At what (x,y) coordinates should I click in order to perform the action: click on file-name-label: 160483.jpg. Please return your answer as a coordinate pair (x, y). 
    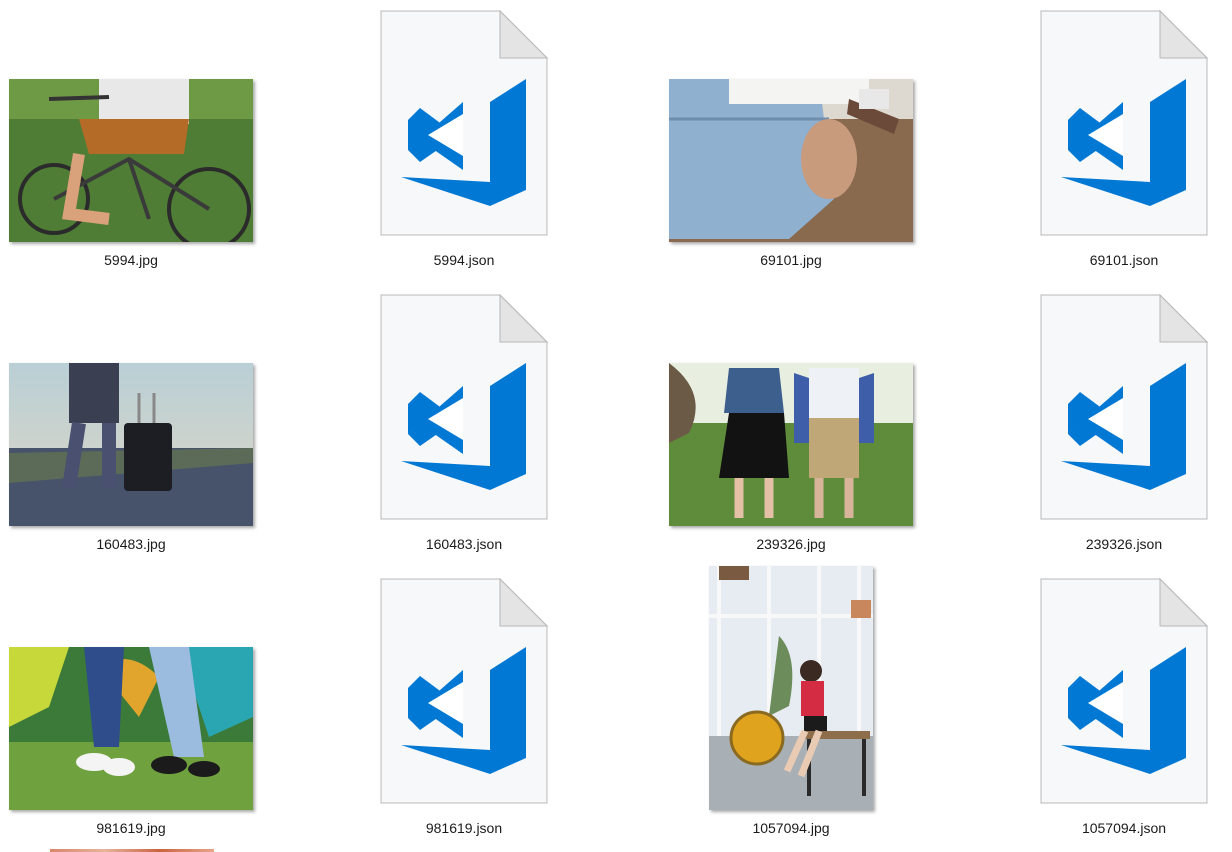
    Looking at the image, I should click on (131, 544).